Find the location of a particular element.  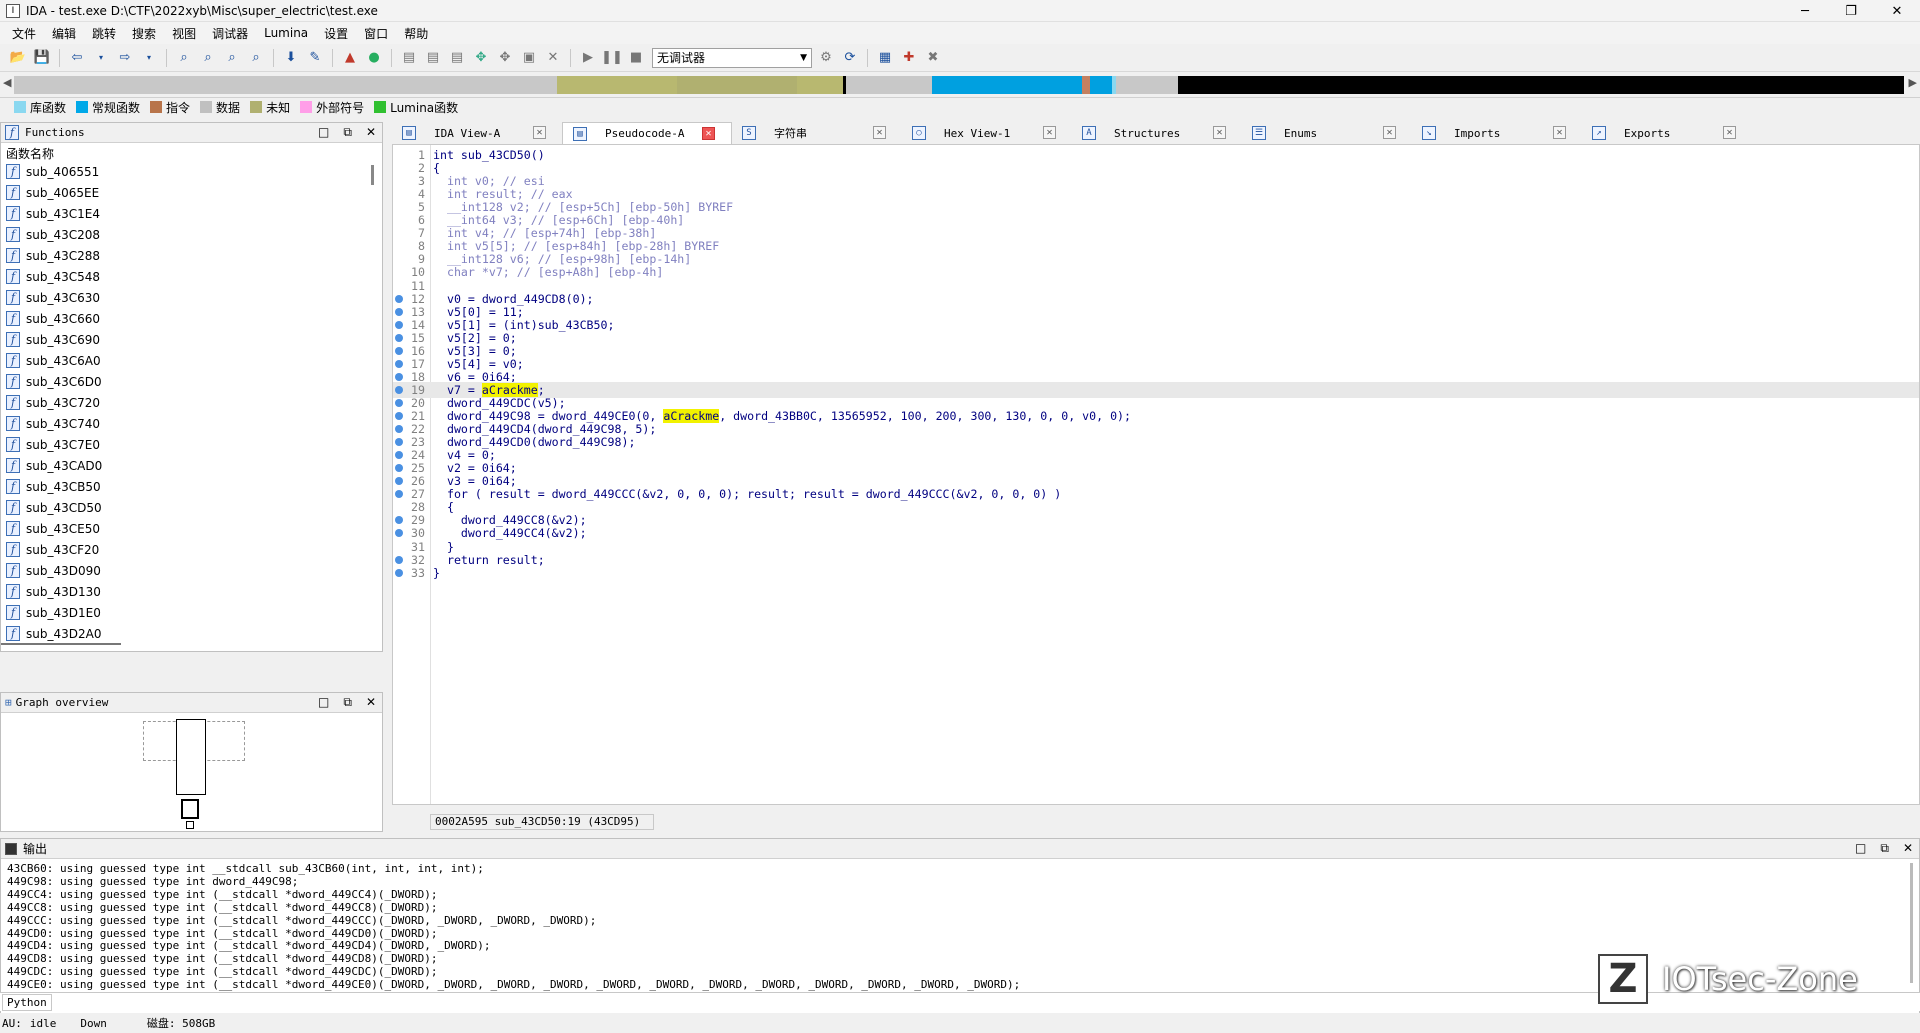

data-icon: ▤ is located at coordinates (433, 58).